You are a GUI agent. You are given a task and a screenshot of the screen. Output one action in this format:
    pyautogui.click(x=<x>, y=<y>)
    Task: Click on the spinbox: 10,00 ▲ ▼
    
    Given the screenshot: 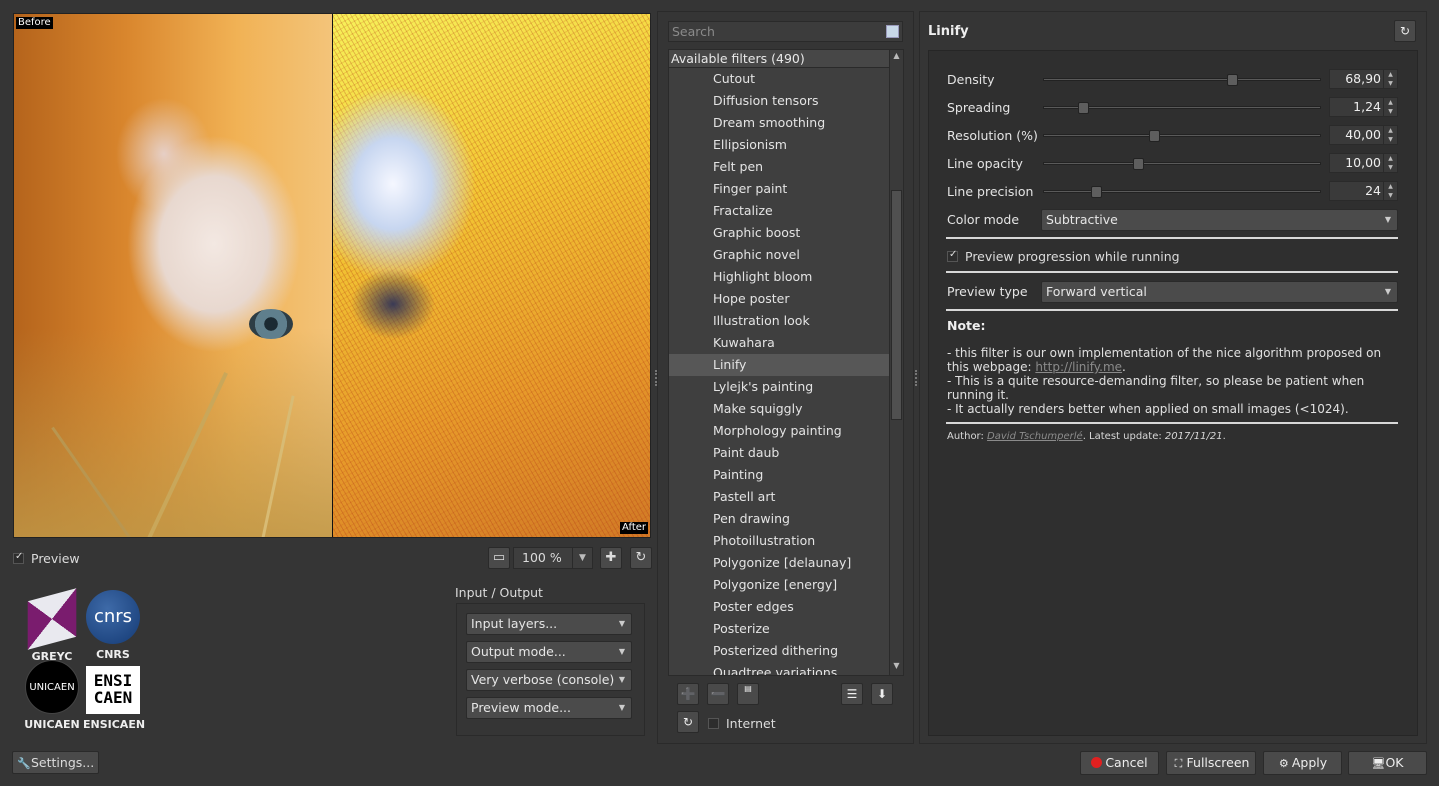 What is the action you would take?
    pyautogui.click(x=1363, y=163)
    